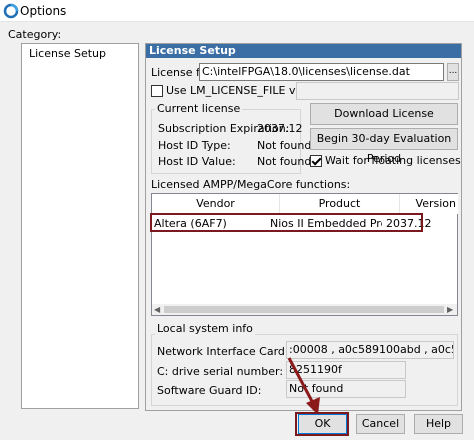 This screenshot has width=474, height=440. I want to click on guard-id-label: Software Guard ID:, so click(209, 390).